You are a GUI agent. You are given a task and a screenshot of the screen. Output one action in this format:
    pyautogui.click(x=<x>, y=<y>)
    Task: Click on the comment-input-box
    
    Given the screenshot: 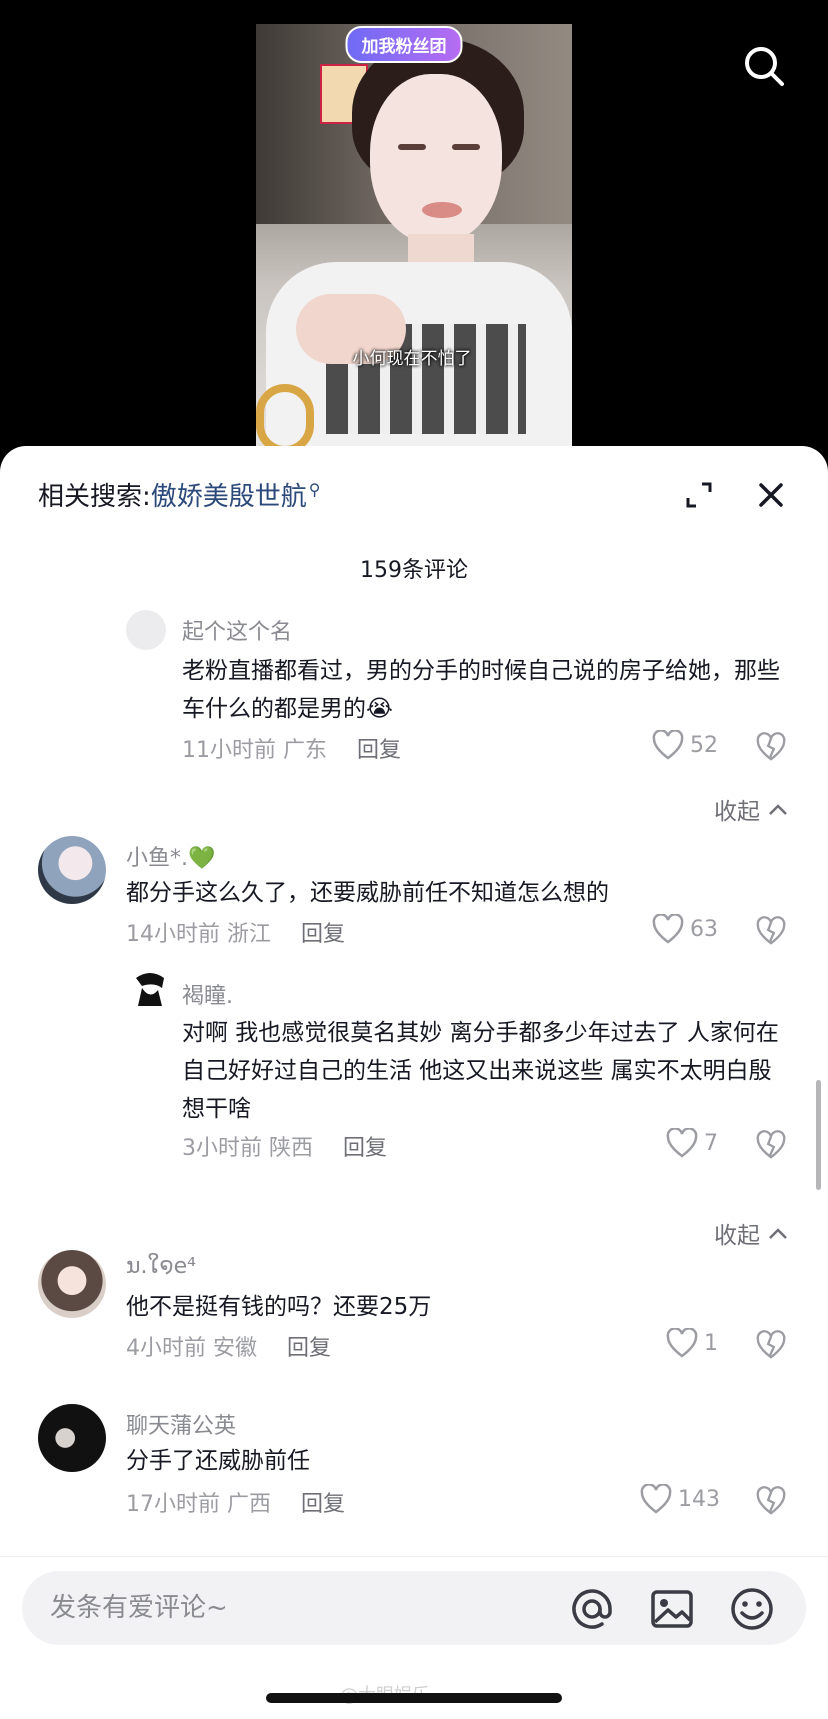 What is the action you would take?
    pyautogui.click(x=414, y=1608)
    